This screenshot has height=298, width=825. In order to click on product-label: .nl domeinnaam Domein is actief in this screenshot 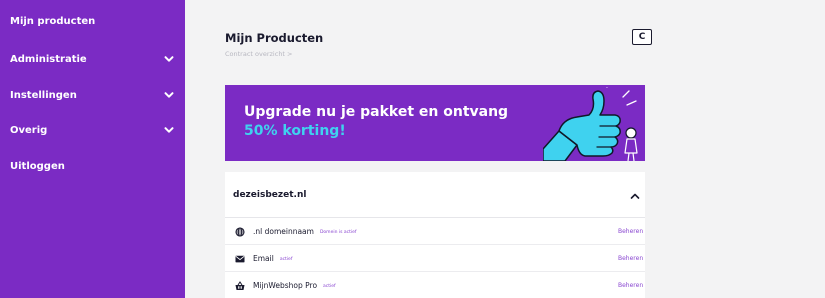, I will do `click(305, 231)`.